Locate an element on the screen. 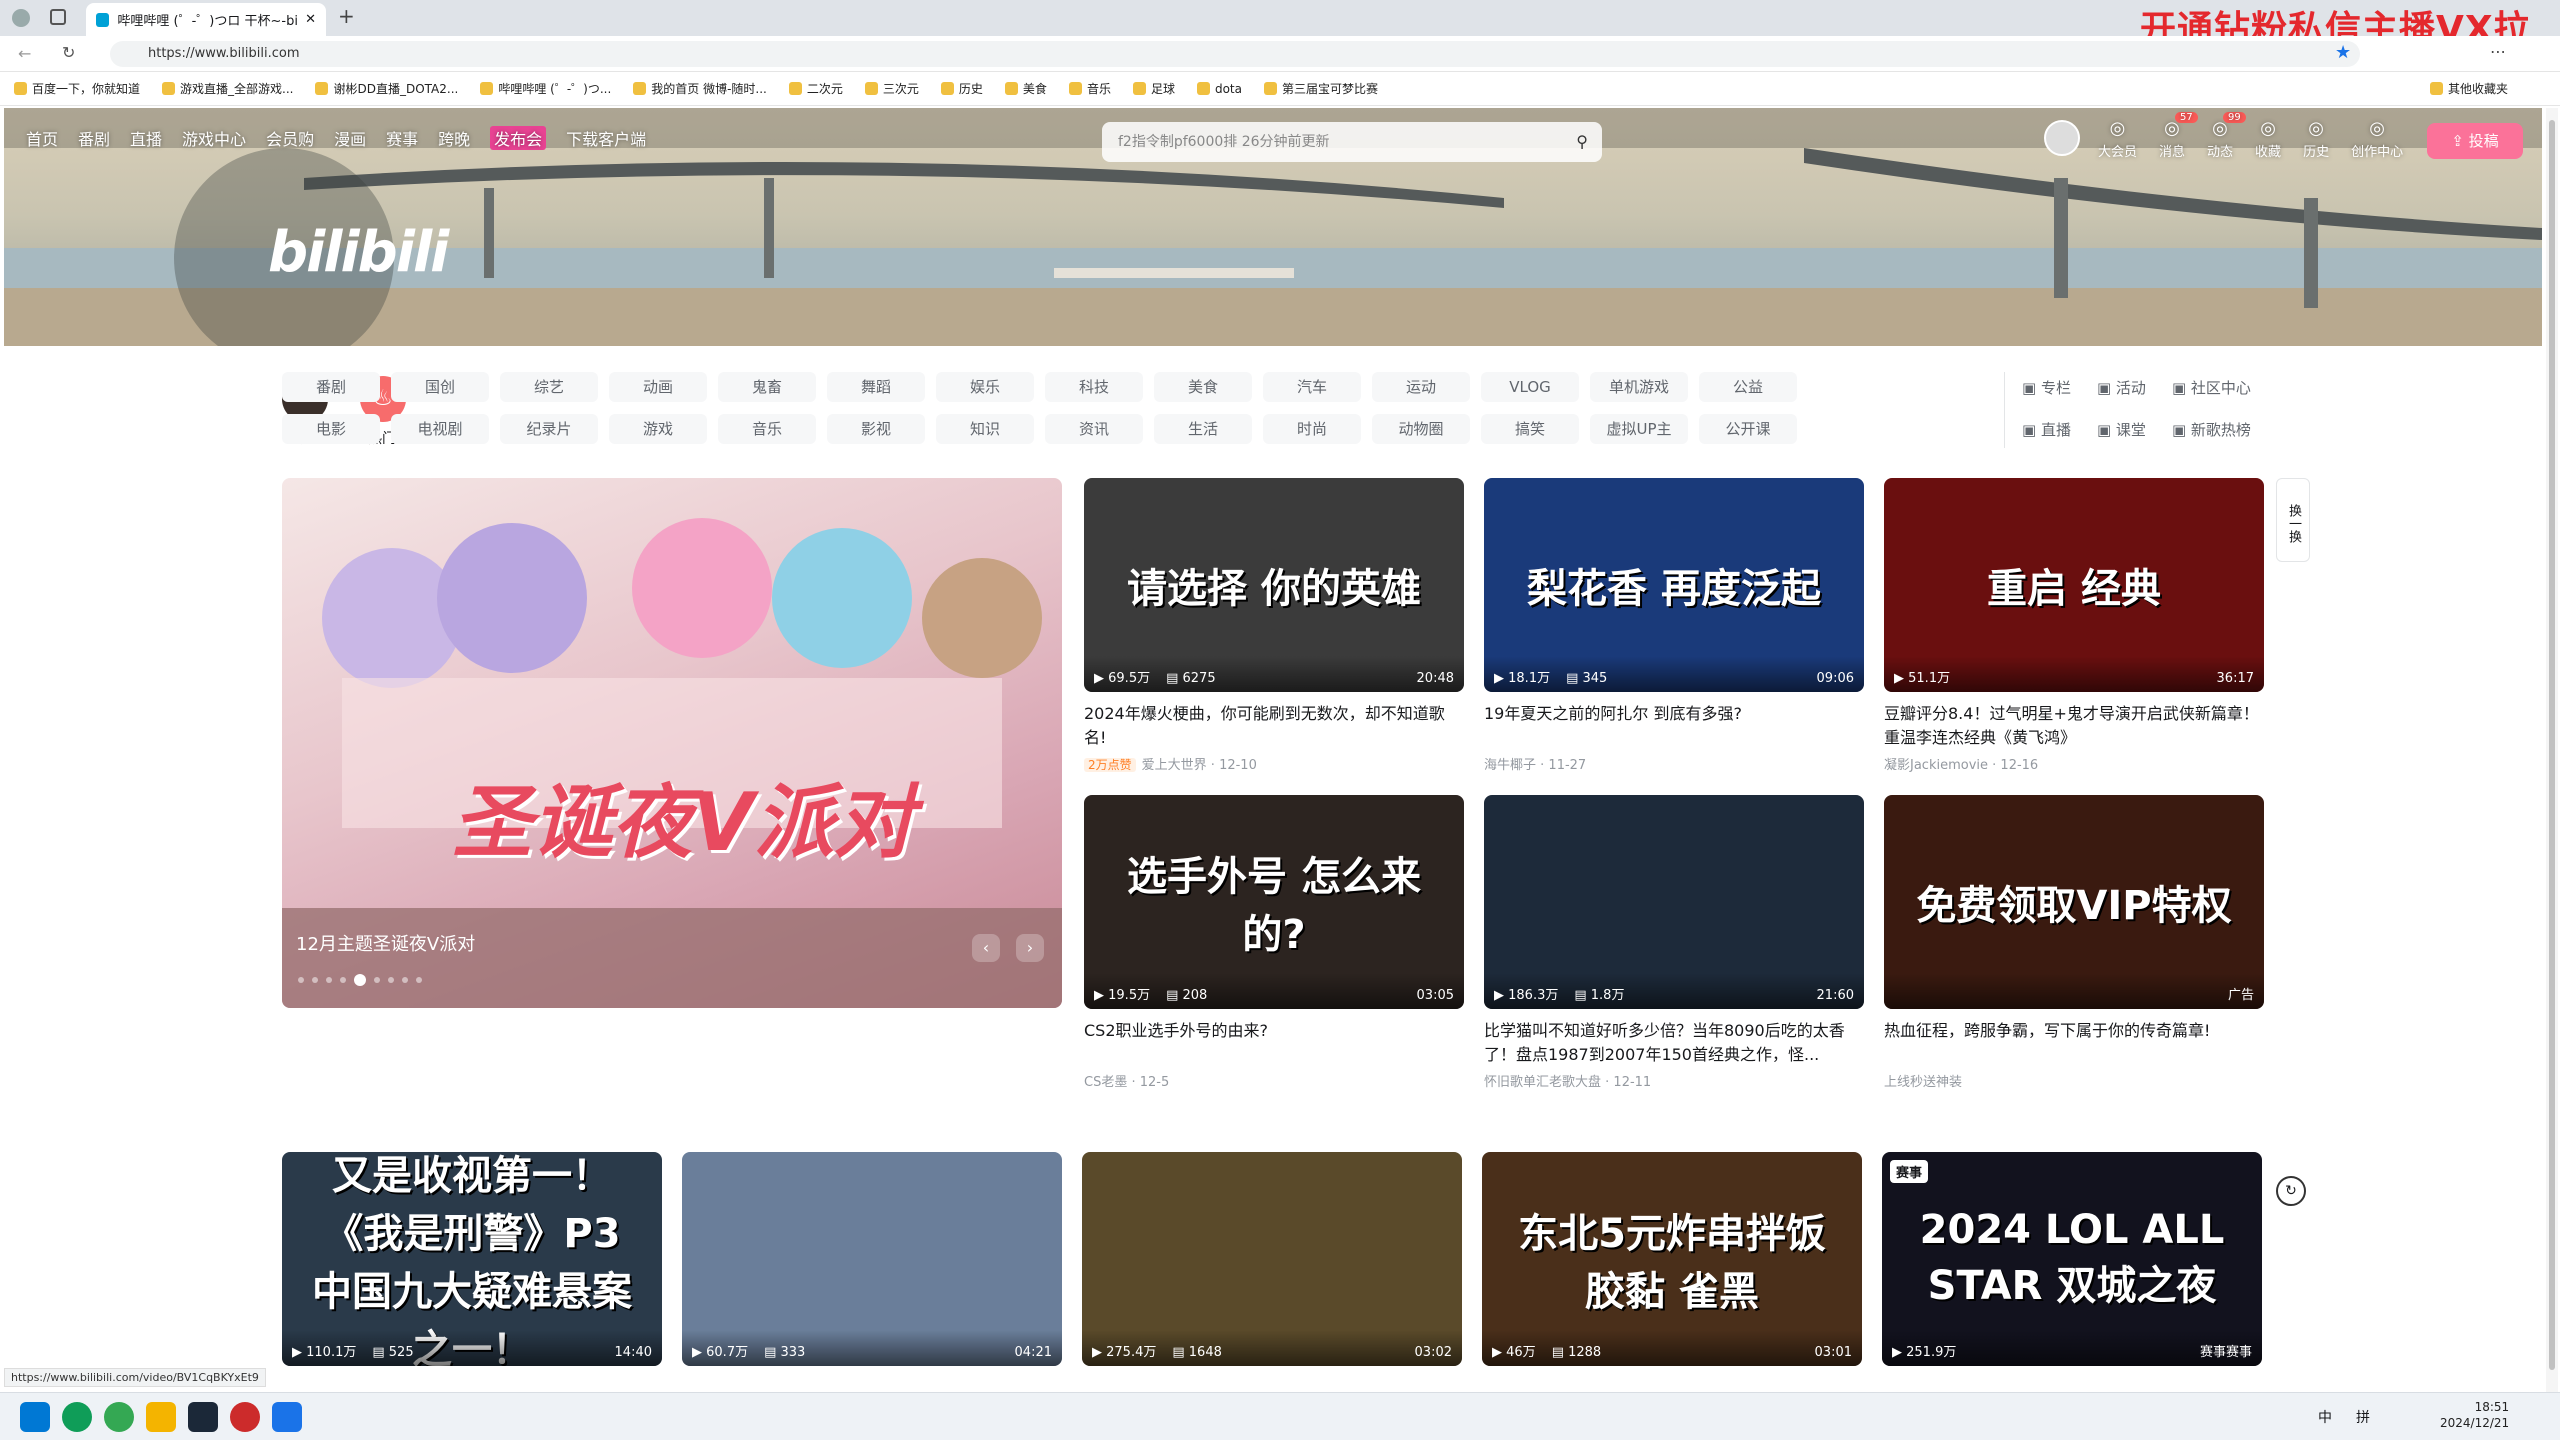 The height and width of the screenshot is (1440, 2560). video-author: 怀旧歌单汇老歌大盘 is located at coordinates (1542, 1082).